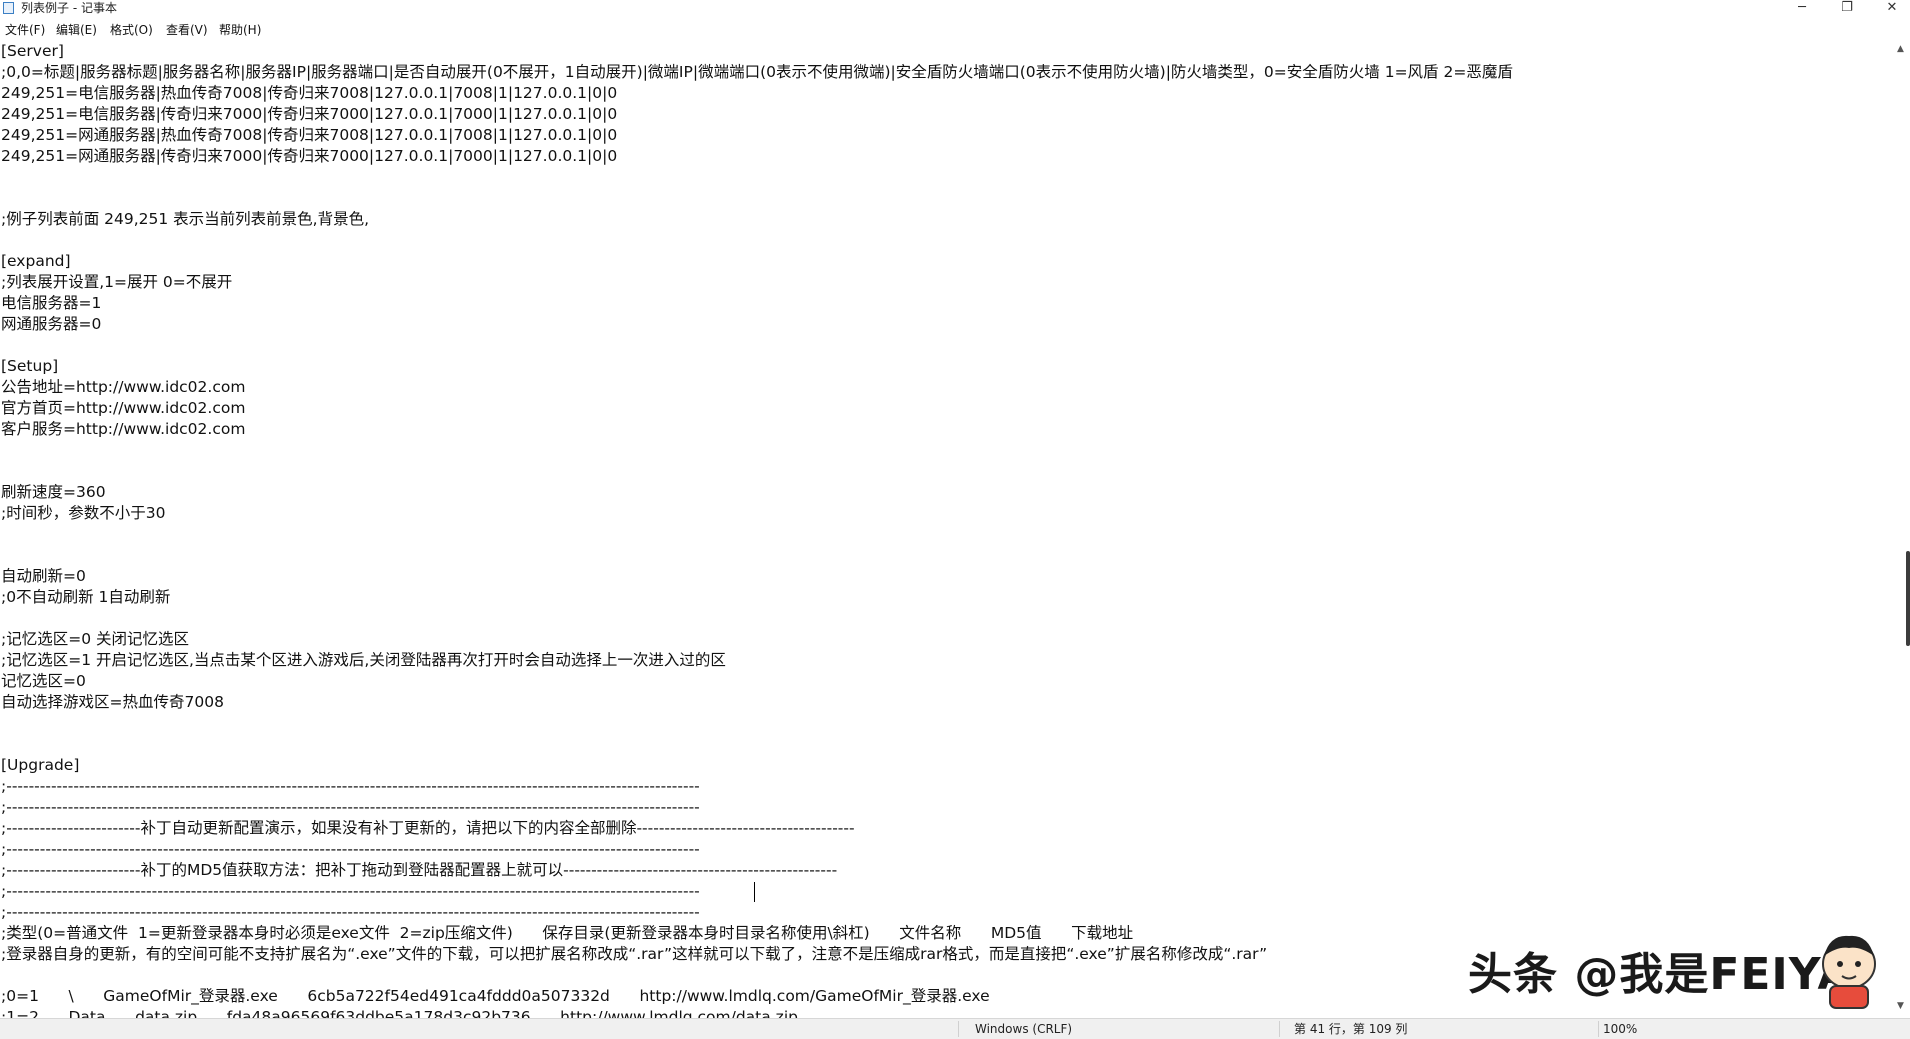 The image size is (1910, 1039). I want to click on text-line: ;例子列表前面 249,251 表示当前列表前景色,背景色,, so click(185, 219).